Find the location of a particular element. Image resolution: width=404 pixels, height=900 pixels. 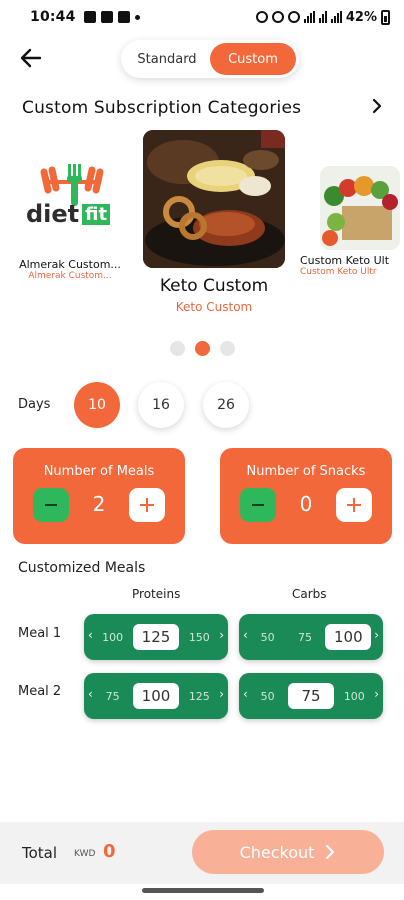

customized-meals-title: Customized Meals is located at coordinates (82, 568).